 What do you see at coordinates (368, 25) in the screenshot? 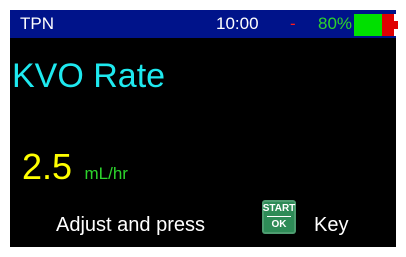
I see `battery-charge-fill` at bounding box center [368, 25].